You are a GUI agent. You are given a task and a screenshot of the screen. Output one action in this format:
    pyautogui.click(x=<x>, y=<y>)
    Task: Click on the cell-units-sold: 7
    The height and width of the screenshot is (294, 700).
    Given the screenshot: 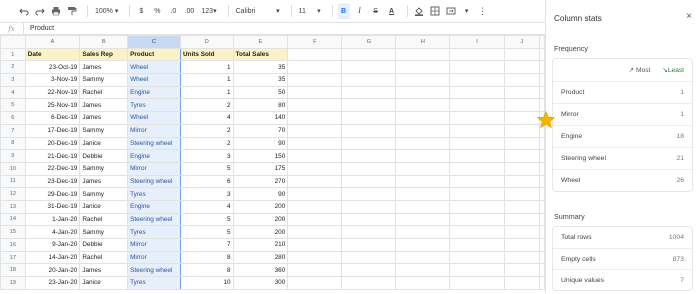 What is the action you would take?
    pyautogui.click(x=206, y=245)
    